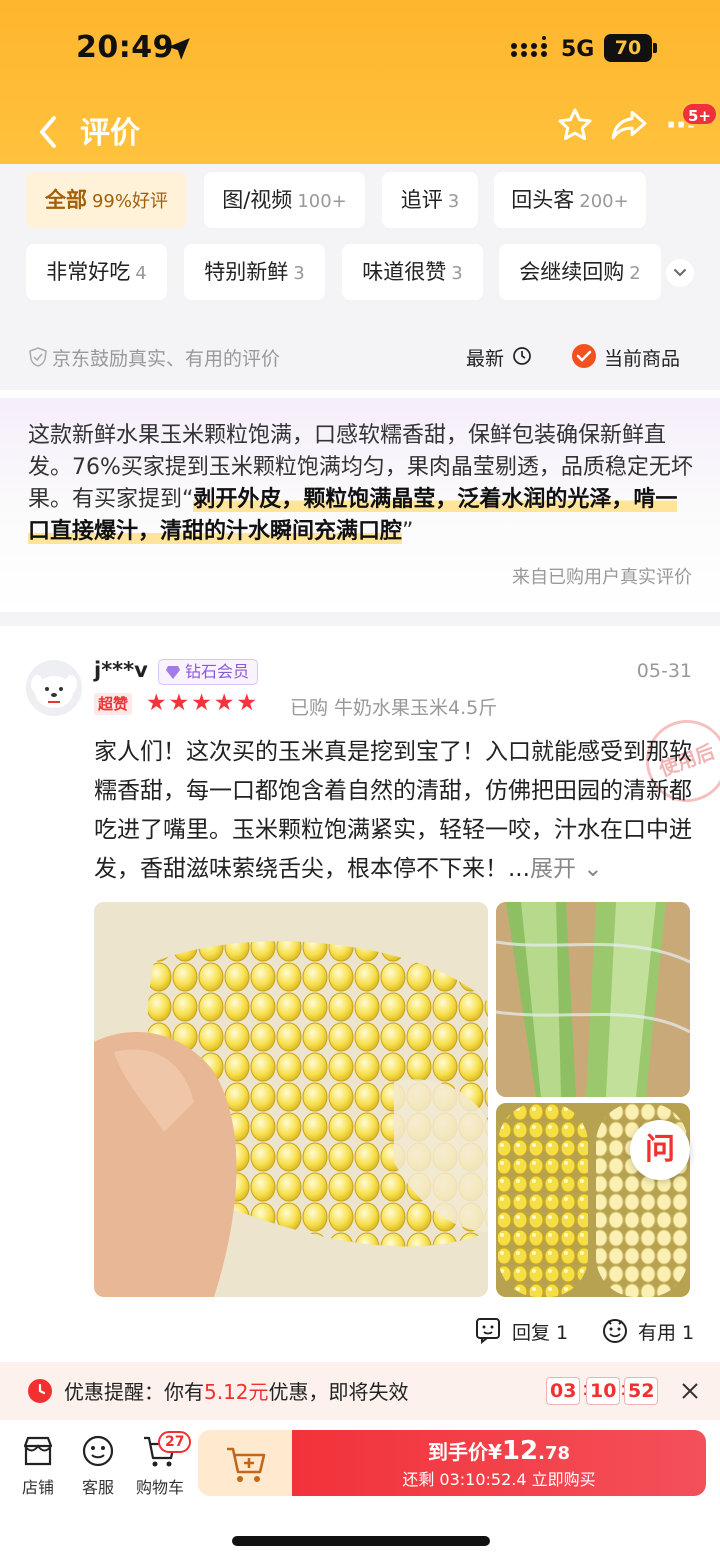  Describe the element at coordinates (38, 357) in the screenshot. I see `shield-check-icon` at that location.